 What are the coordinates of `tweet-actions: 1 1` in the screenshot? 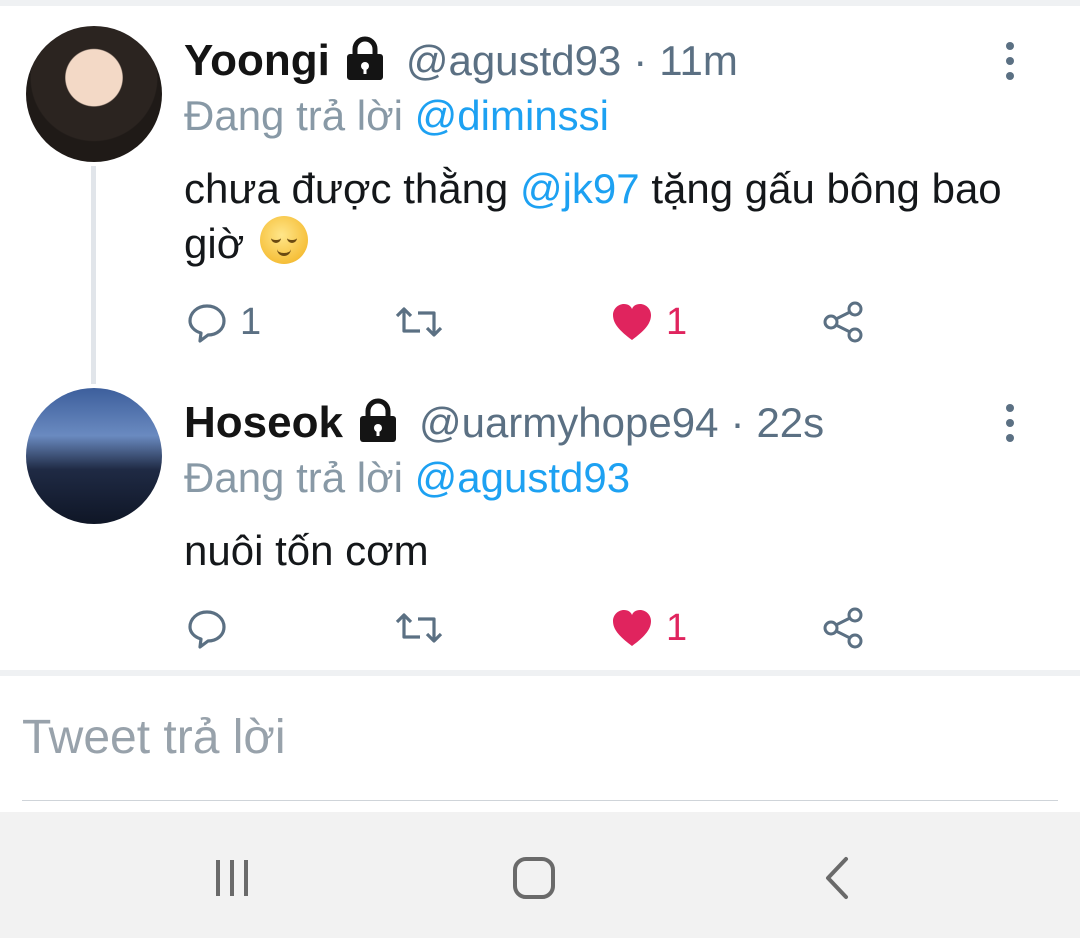 It's located at (534, 322).